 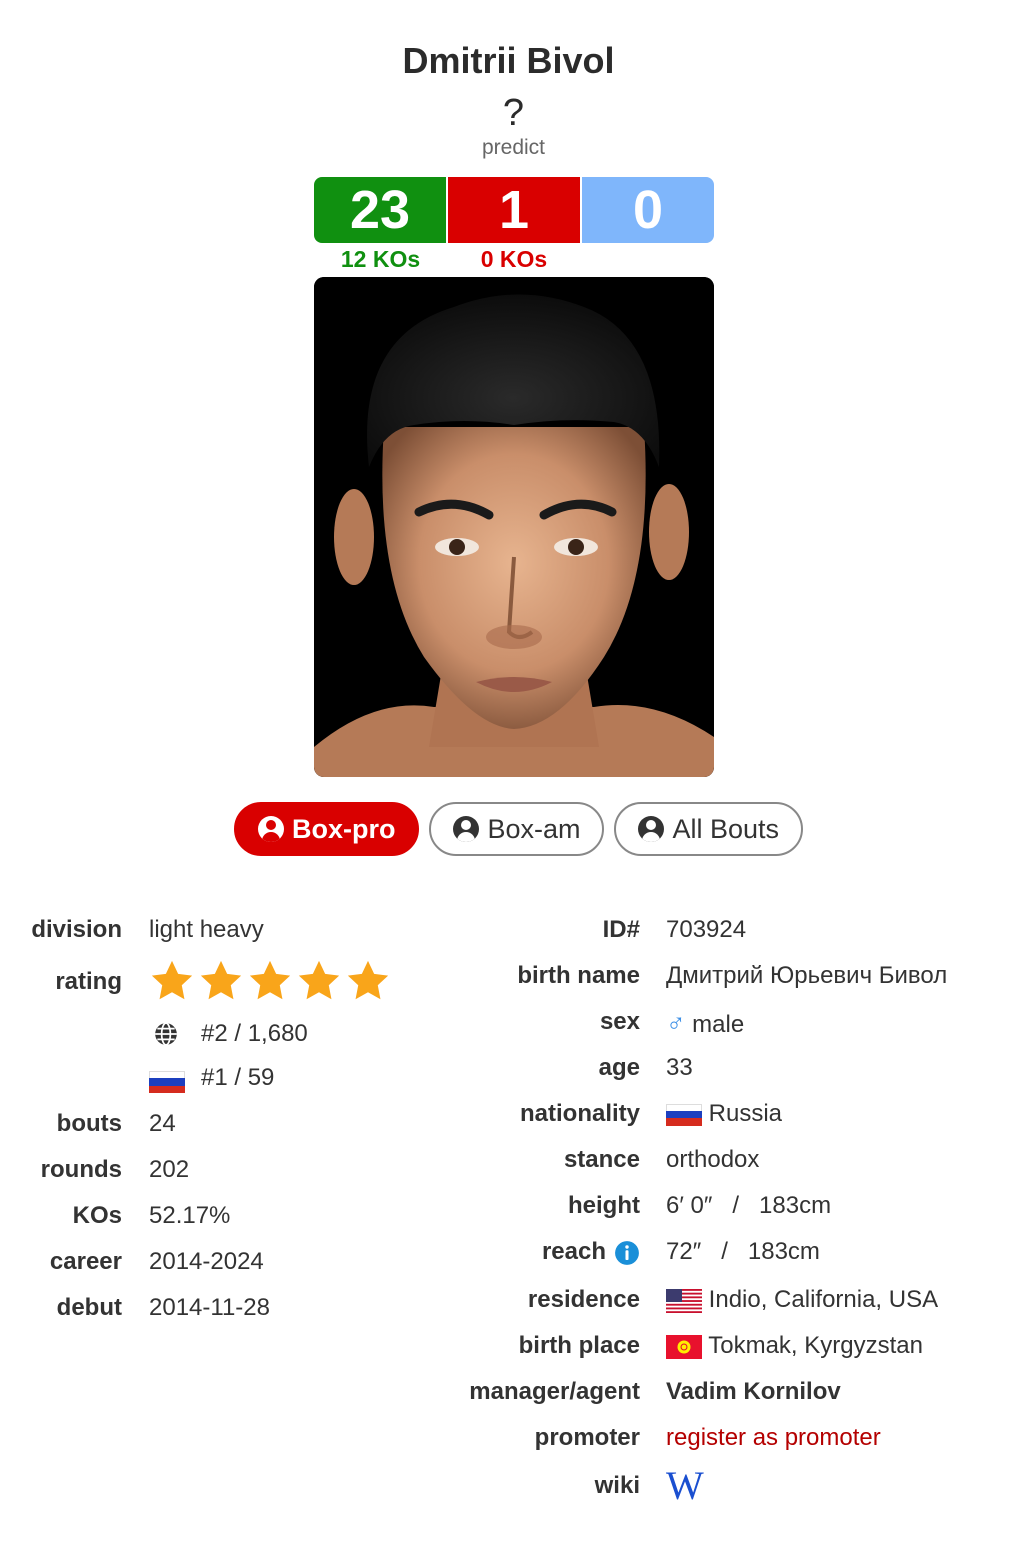 What do you see at coordinates (508, 148) in the screenshot?
I see `predict-link: predict` at bounding box center [508, 148].